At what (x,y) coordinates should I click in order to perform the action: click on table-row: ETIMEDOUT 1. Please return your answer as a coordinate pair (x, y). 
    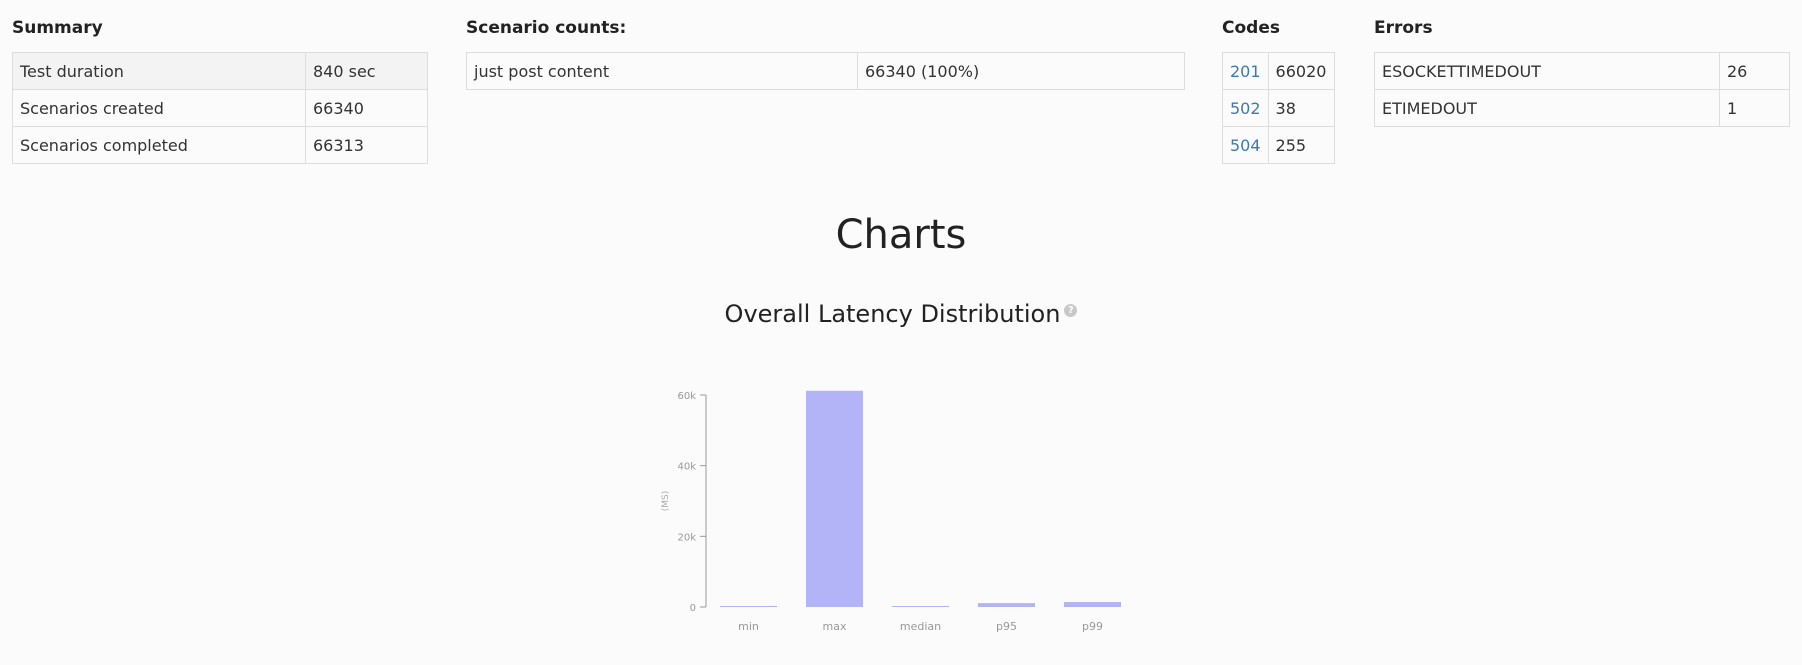
    Looking at the image, I should click on (1582, 108).